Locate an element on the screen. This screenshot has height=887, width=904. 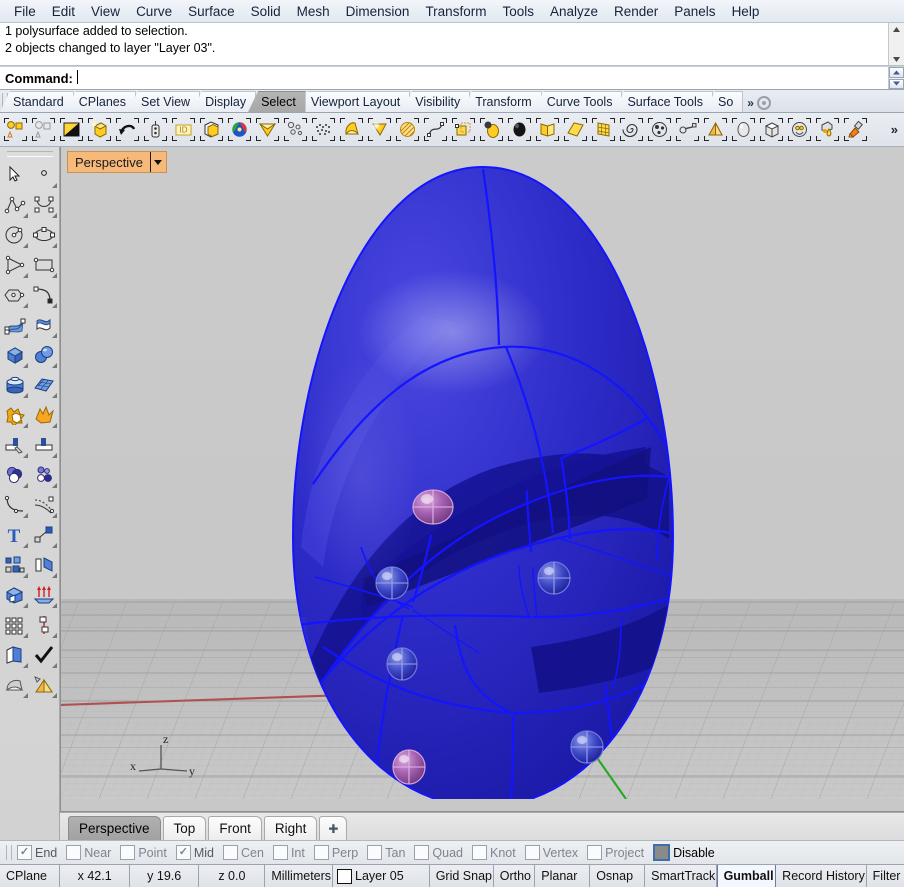
rotate-icon is located at coordinates (44, 565).